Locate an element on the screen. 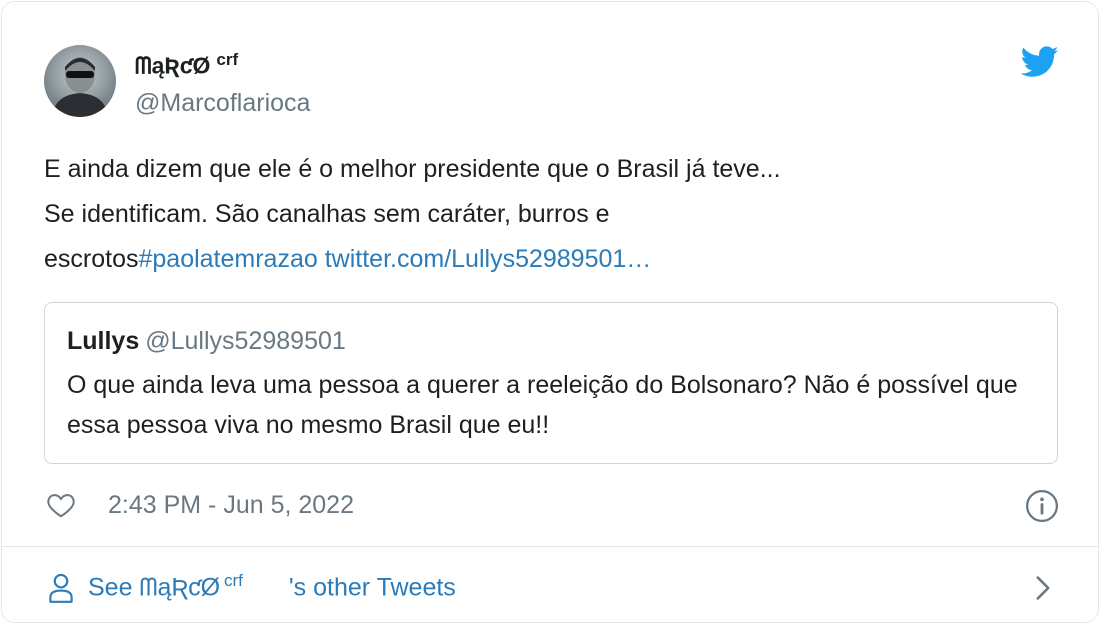 Image resolution: width=1100 pixels, height=624 pixels. footer-author-suffix: crf is located at coordinates (233, 580).